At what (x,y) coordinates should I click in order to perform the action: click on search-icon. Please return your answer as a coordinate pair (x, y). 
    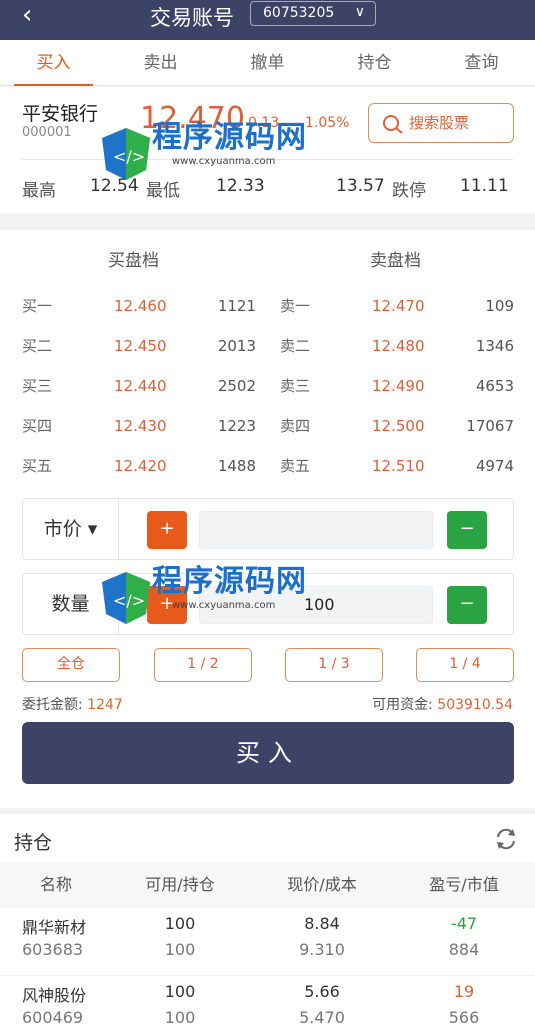
    Looking at the image, I should click on (393, 124).